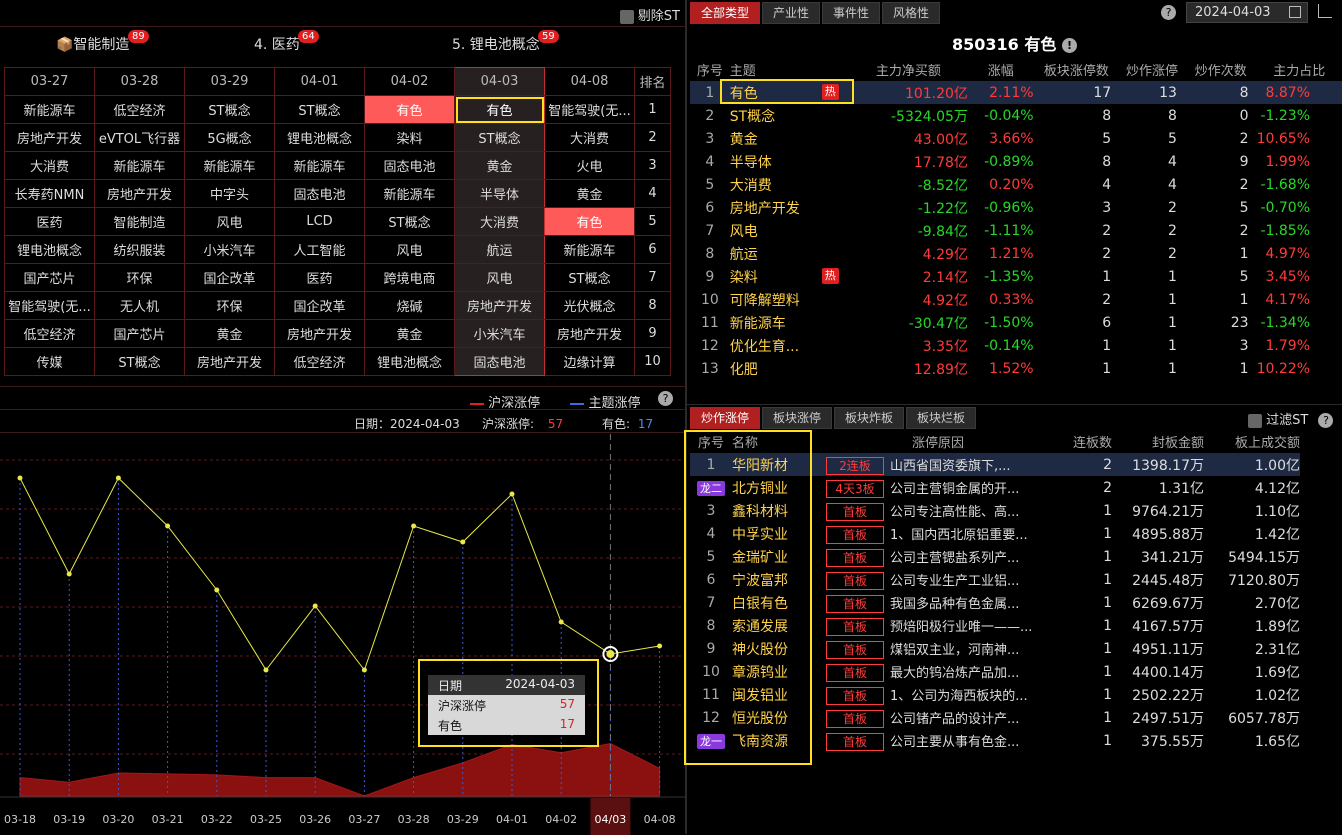 The height and width of the screenshot is (835, 1342). Describe the element at coordinates (1016, 115) in the screenshot. I see `theme-row: 2 ST概念 -5324.05万 -0.04% 8 8 0 -1.23%` at that location.